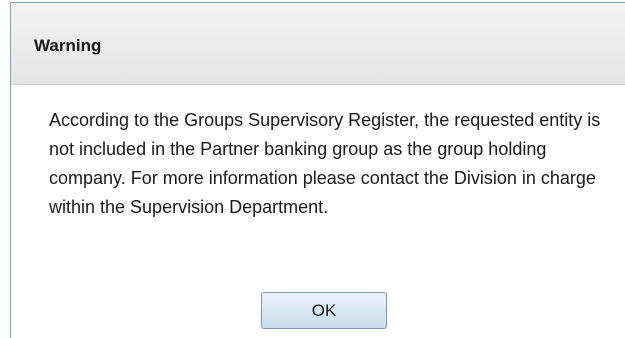 This screenshot has height=338, width=625. What do you see at coordinates (68, 45) in the screenshot?
I see `dialog-title: Warning` at bounding box center [68, 45].